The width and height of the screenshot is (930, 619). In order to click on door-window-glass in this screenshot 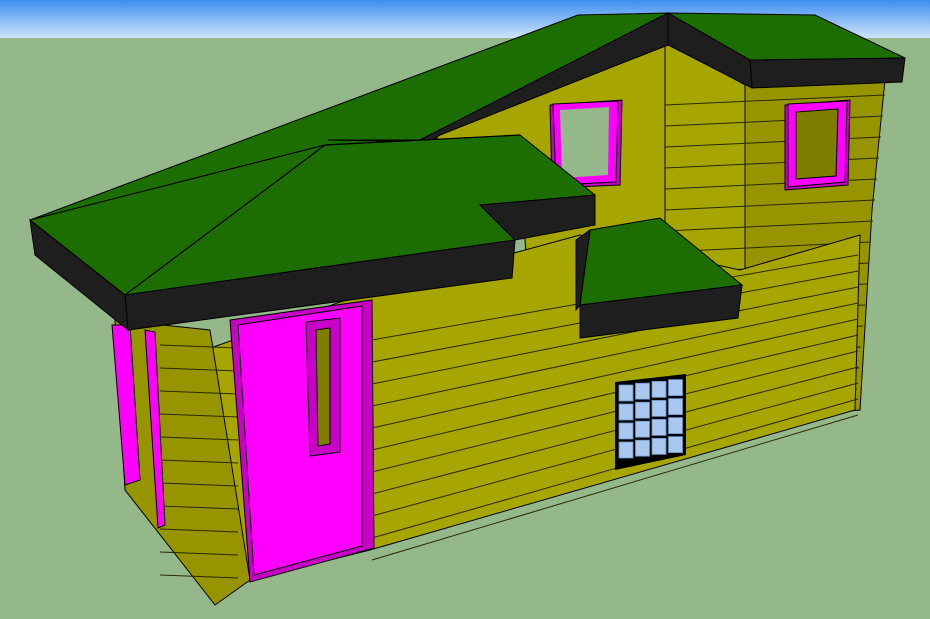, I will do `click(323, 387)`.